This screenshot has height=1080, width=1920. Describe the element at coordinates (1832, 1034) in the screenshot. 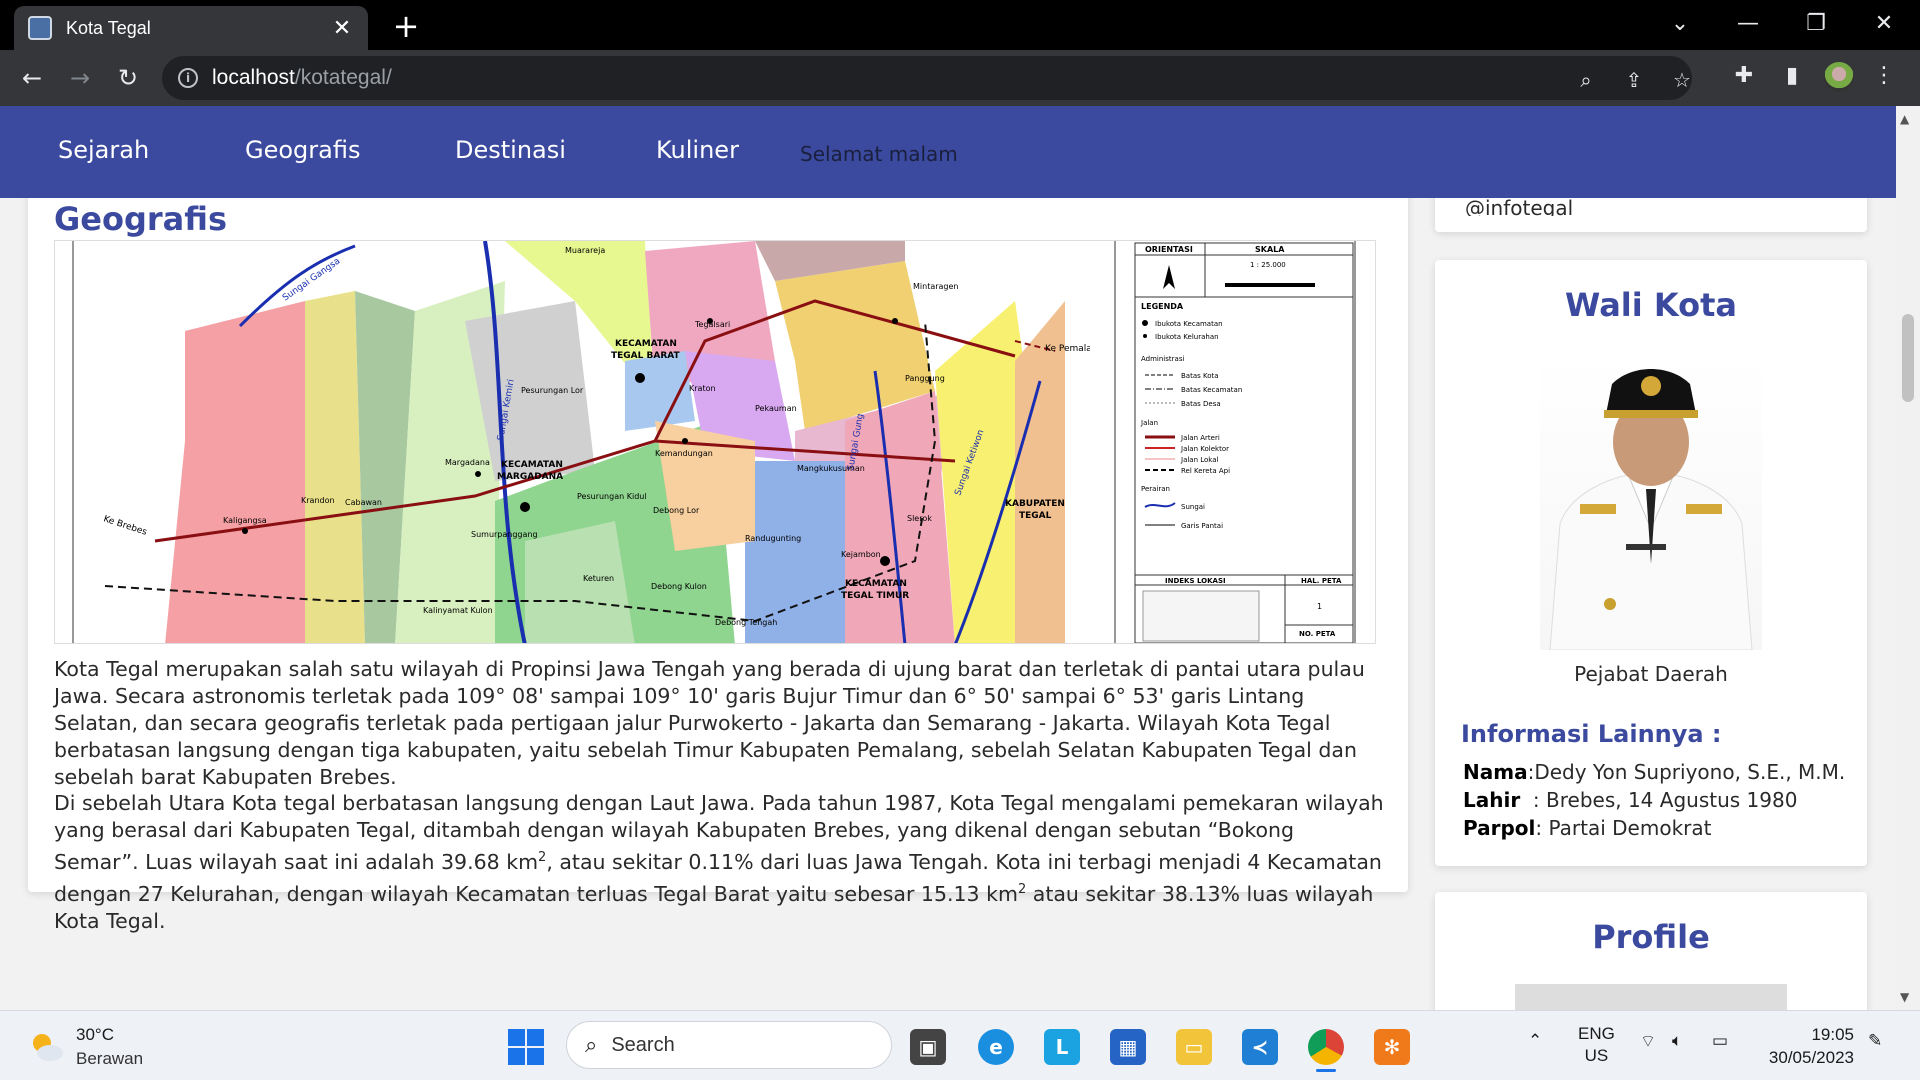

I see `clock-time: 19:05` at that location.